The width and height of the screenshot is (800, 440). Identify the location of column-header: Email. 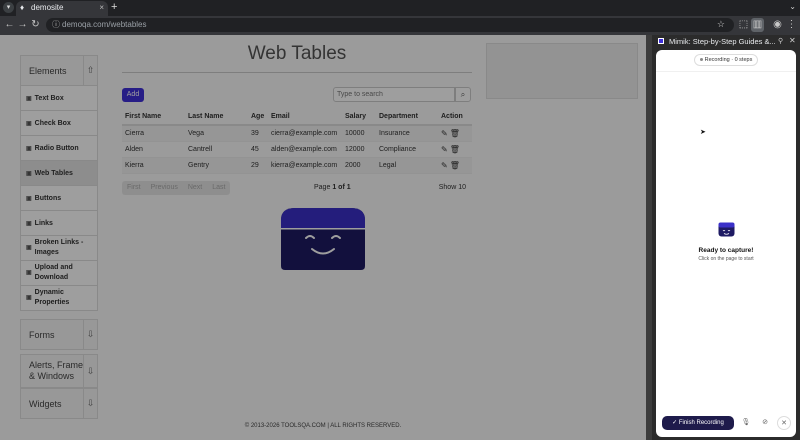
(305, 117).